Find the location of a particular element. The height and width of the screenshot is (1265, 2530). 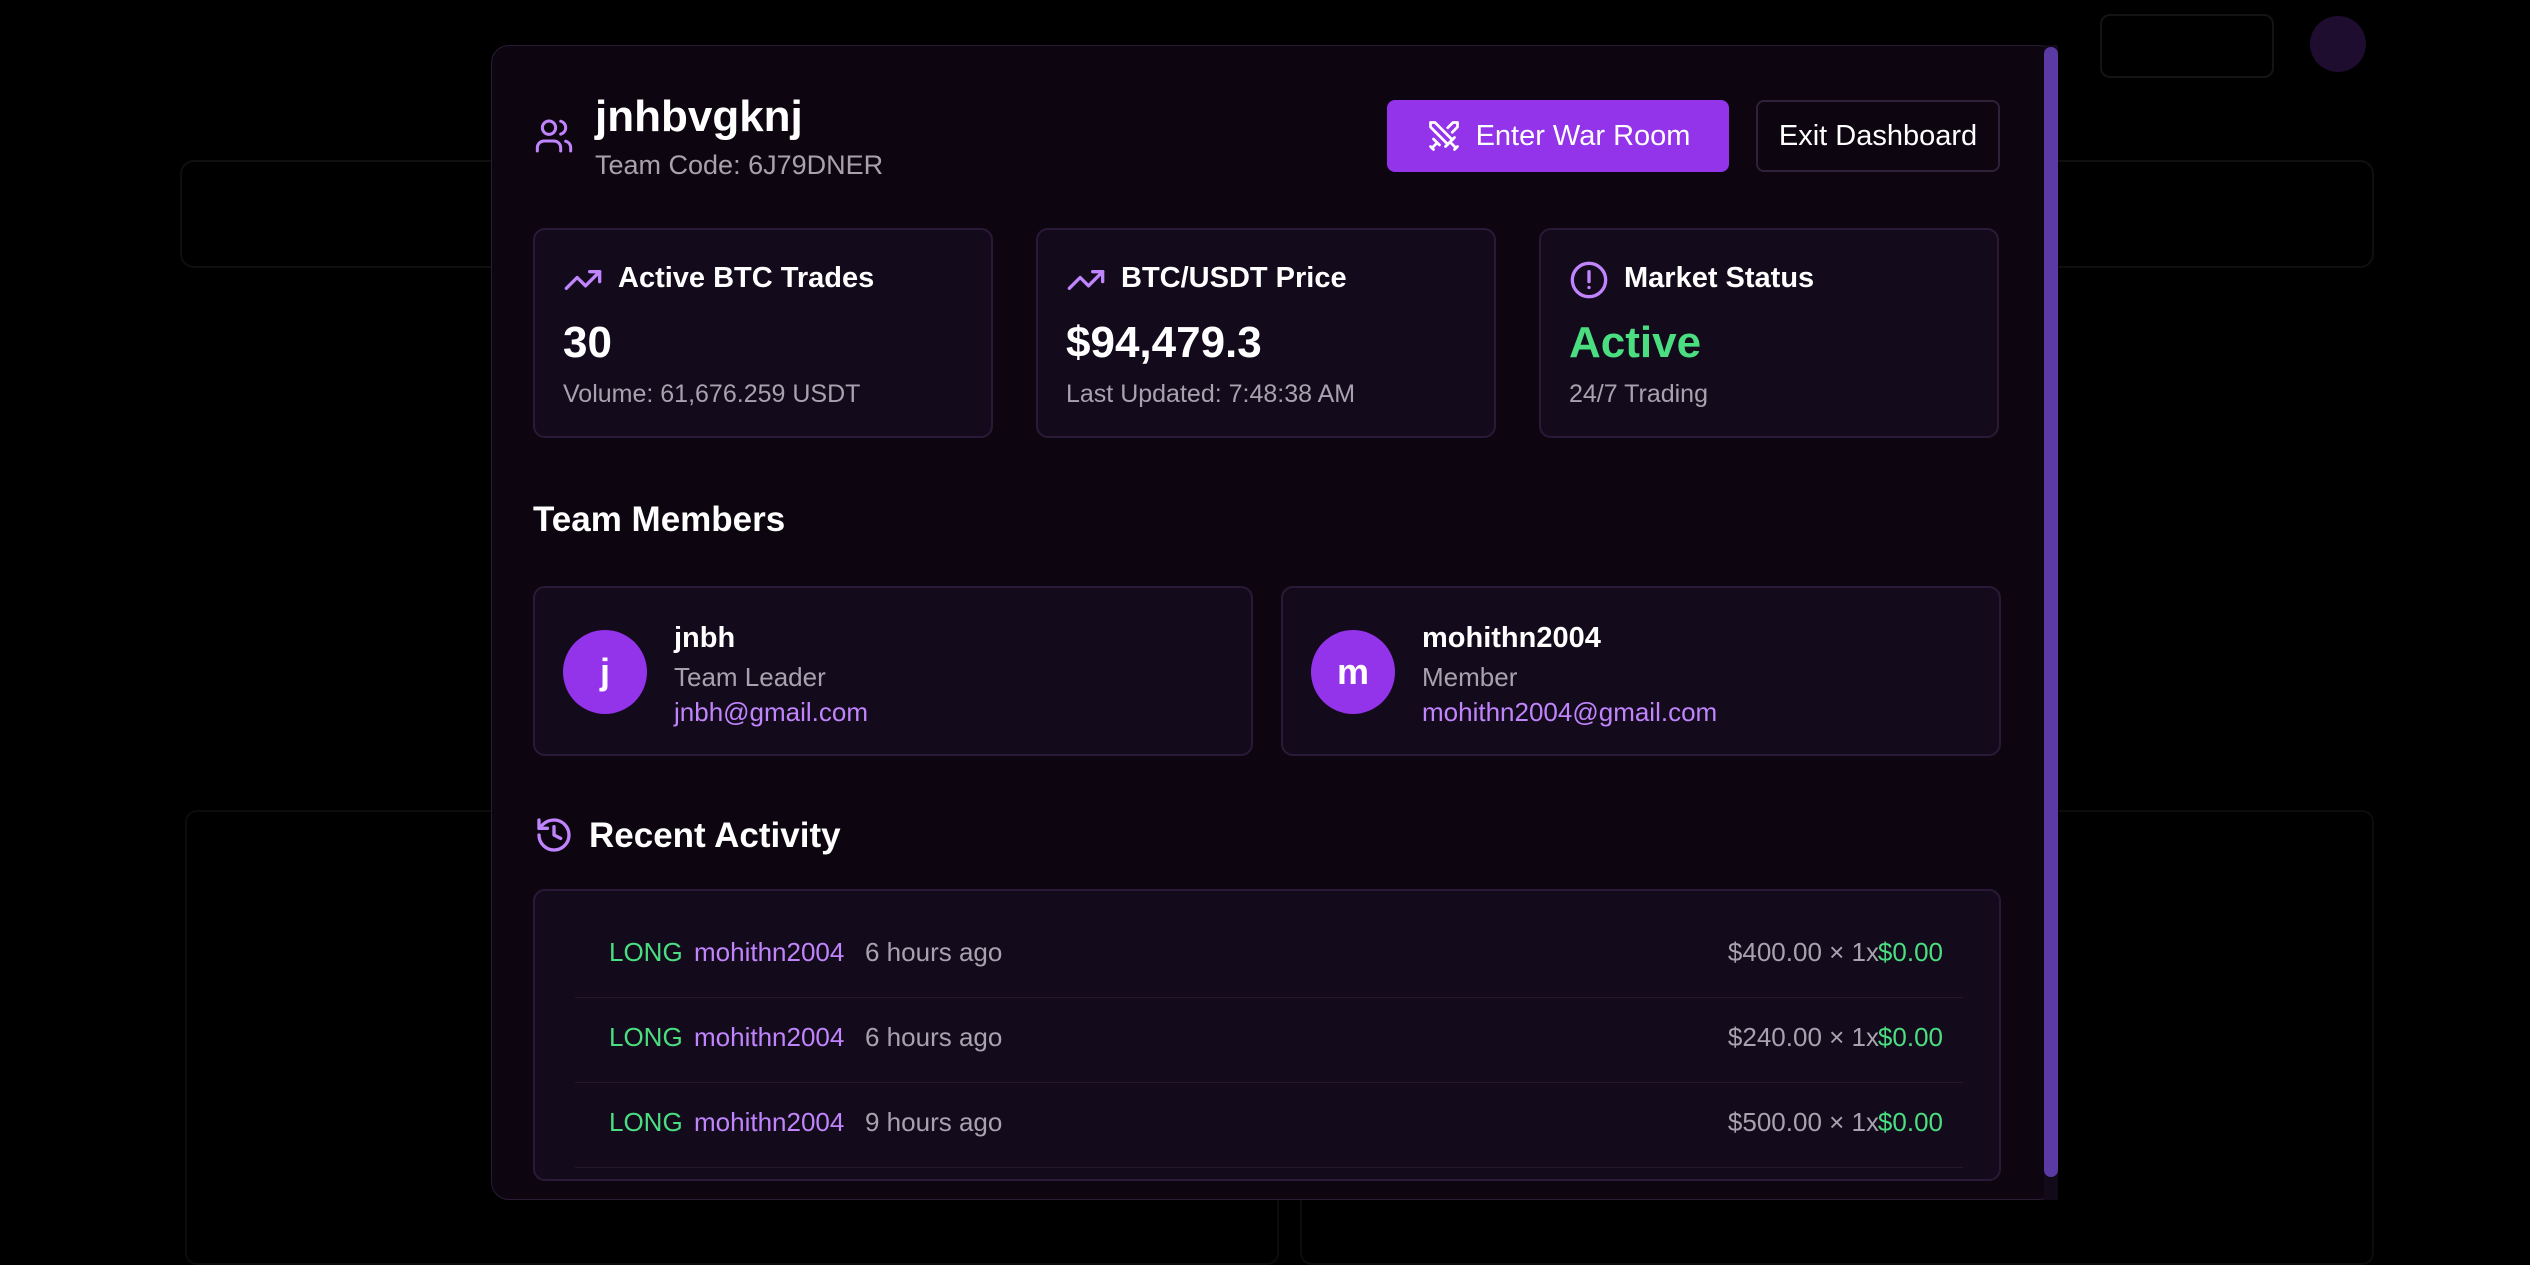

member-role: Team Leader is located at coordinates (750, 677).